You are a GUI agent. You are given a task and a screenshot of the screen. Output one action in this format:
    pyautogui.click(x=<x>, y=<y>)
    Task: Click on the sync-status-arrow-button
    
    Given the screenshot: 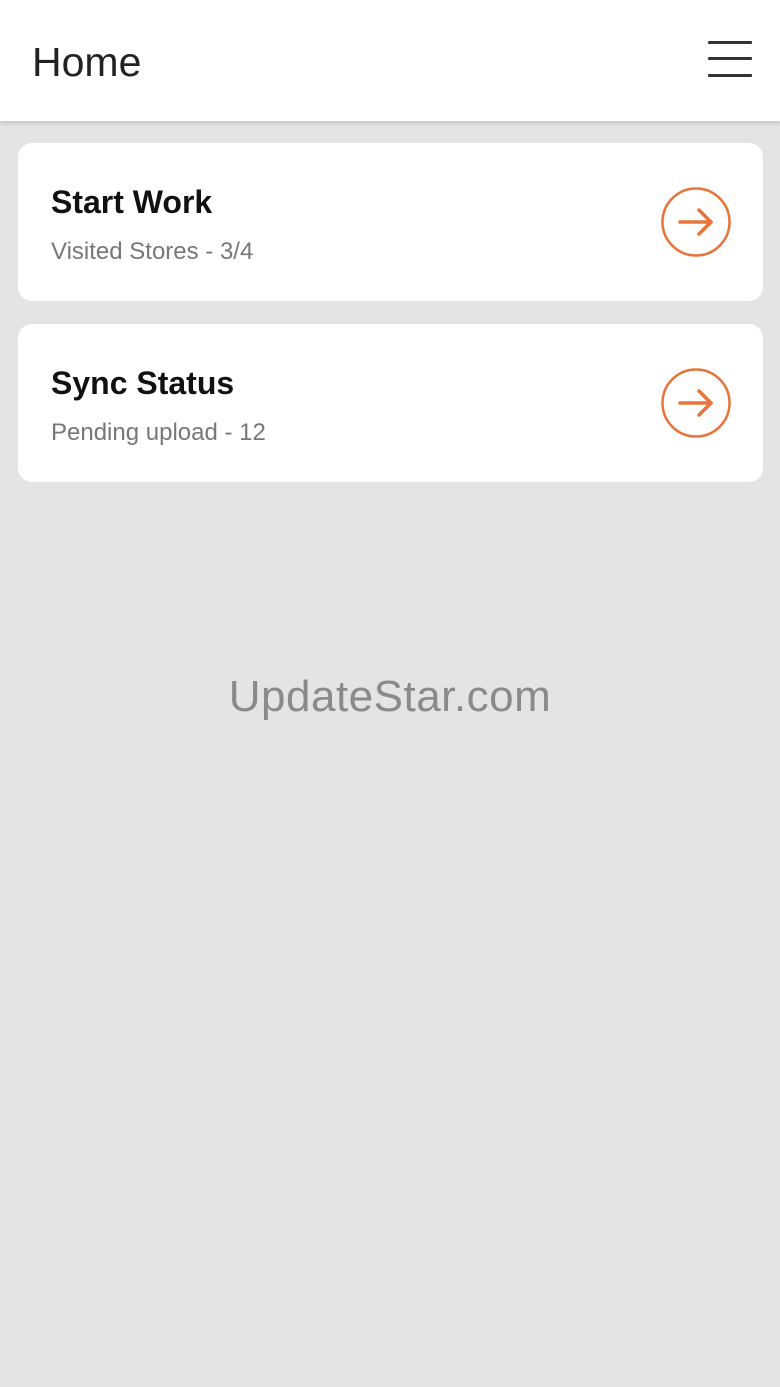 What is the action you would take?
    pyautogui.click(x=696, y=403)
    